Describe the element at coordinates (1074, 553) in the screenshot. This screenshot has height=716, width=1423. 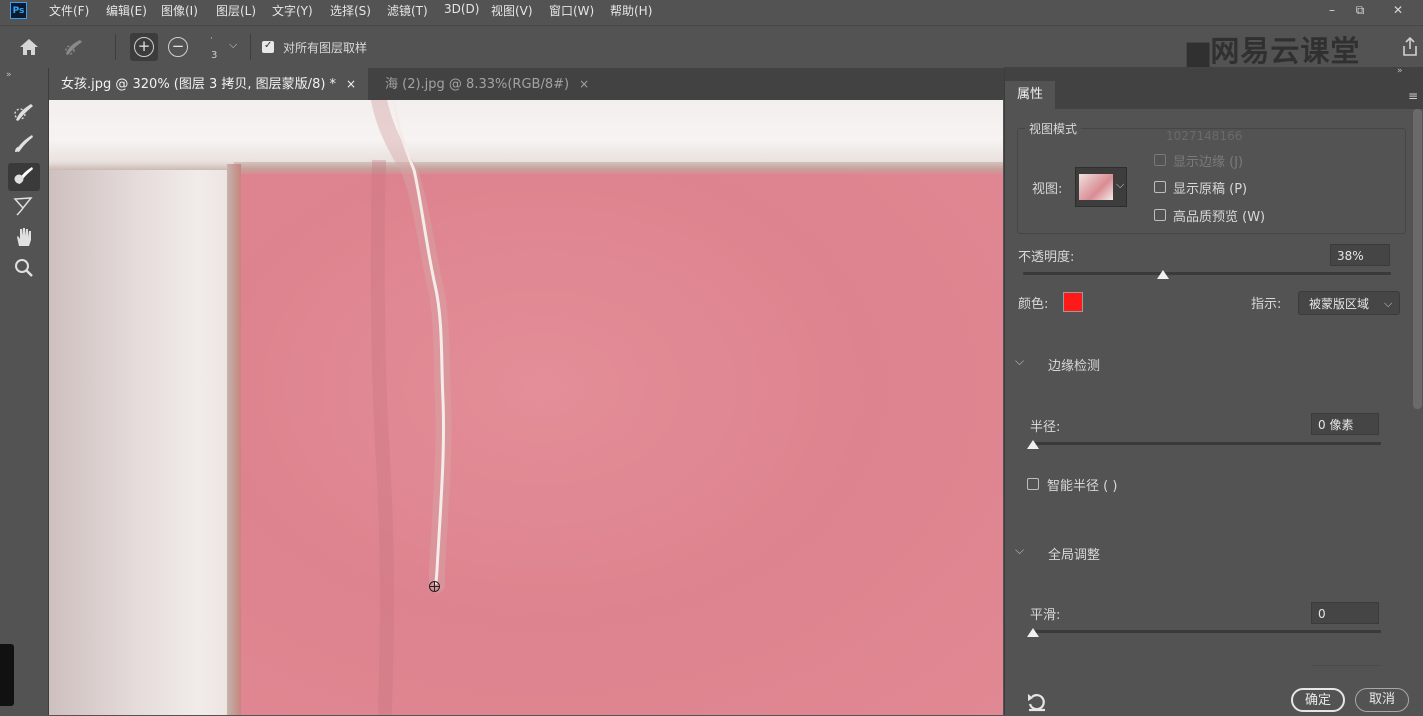
I see `global-adjust-title: 全局调整` at that location.